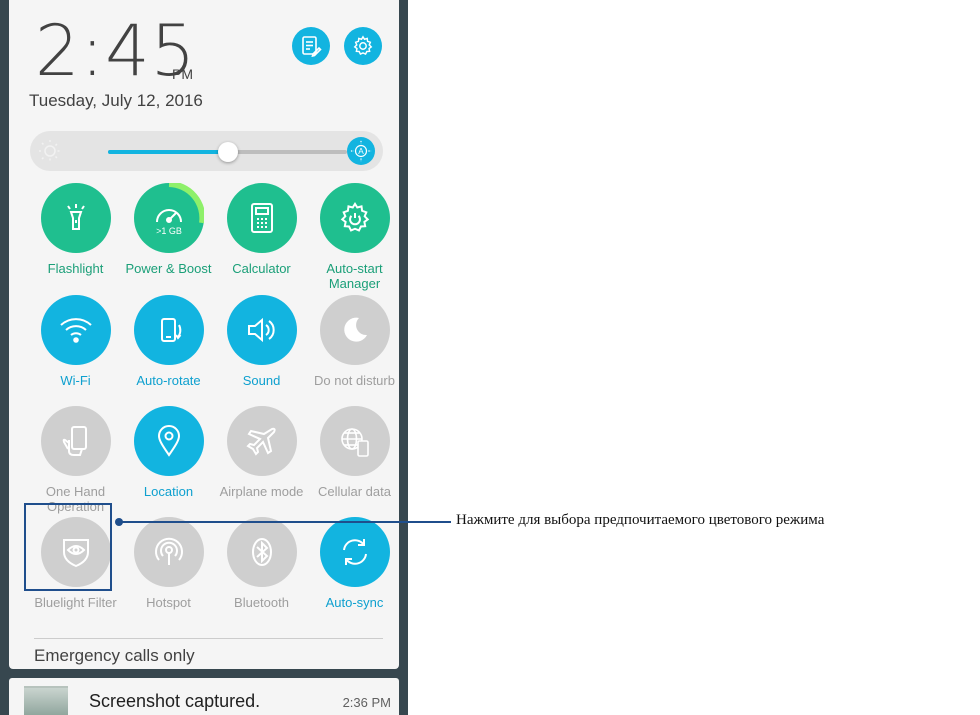 Image resolution: width=980 pixels, height=715 pixels. Describe the element at coordinates (208, 638) in the screenshot. I see `divider` at that location.